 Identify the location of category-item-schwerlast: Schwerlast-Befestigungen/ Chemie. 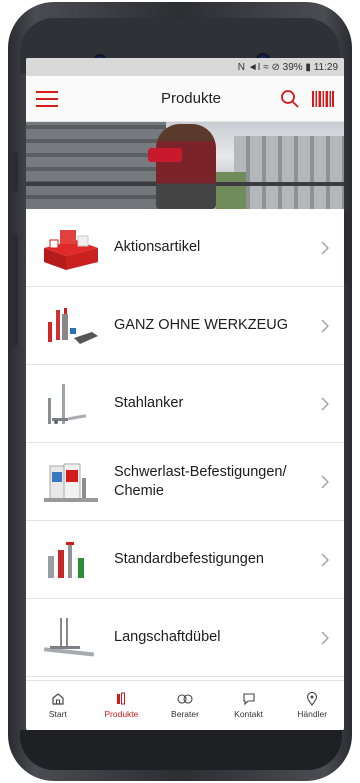
(185, 482).